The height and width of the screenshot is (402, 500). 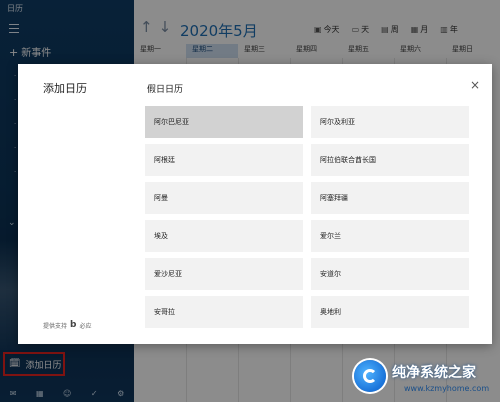 I want to click on site-watermark: 纯净系统之家 www.kzmyhome.com, so click(x=426, y=380).